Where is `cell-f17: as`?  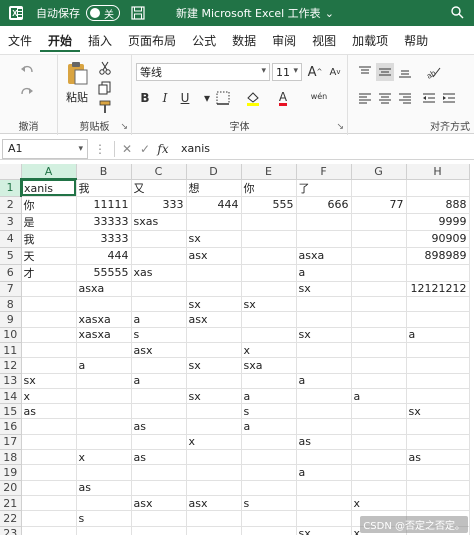
cell-f17: as is located at coordinates (324, 442).